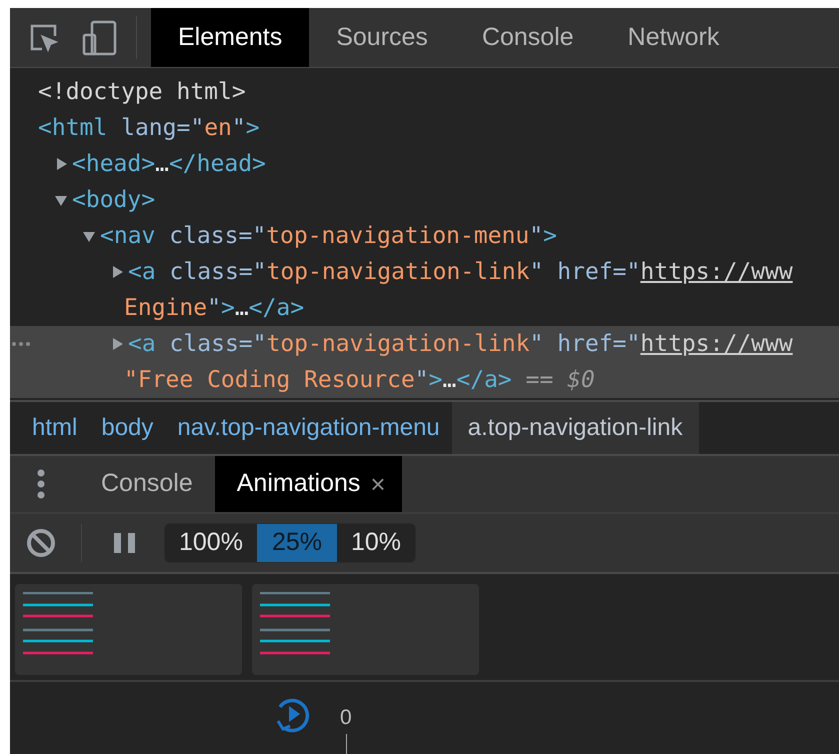 This screenshot has height=754, width=839. Describe the element at coordinates (147, 484) in the screenshot. I see `drawer-tab: Console` at that location.